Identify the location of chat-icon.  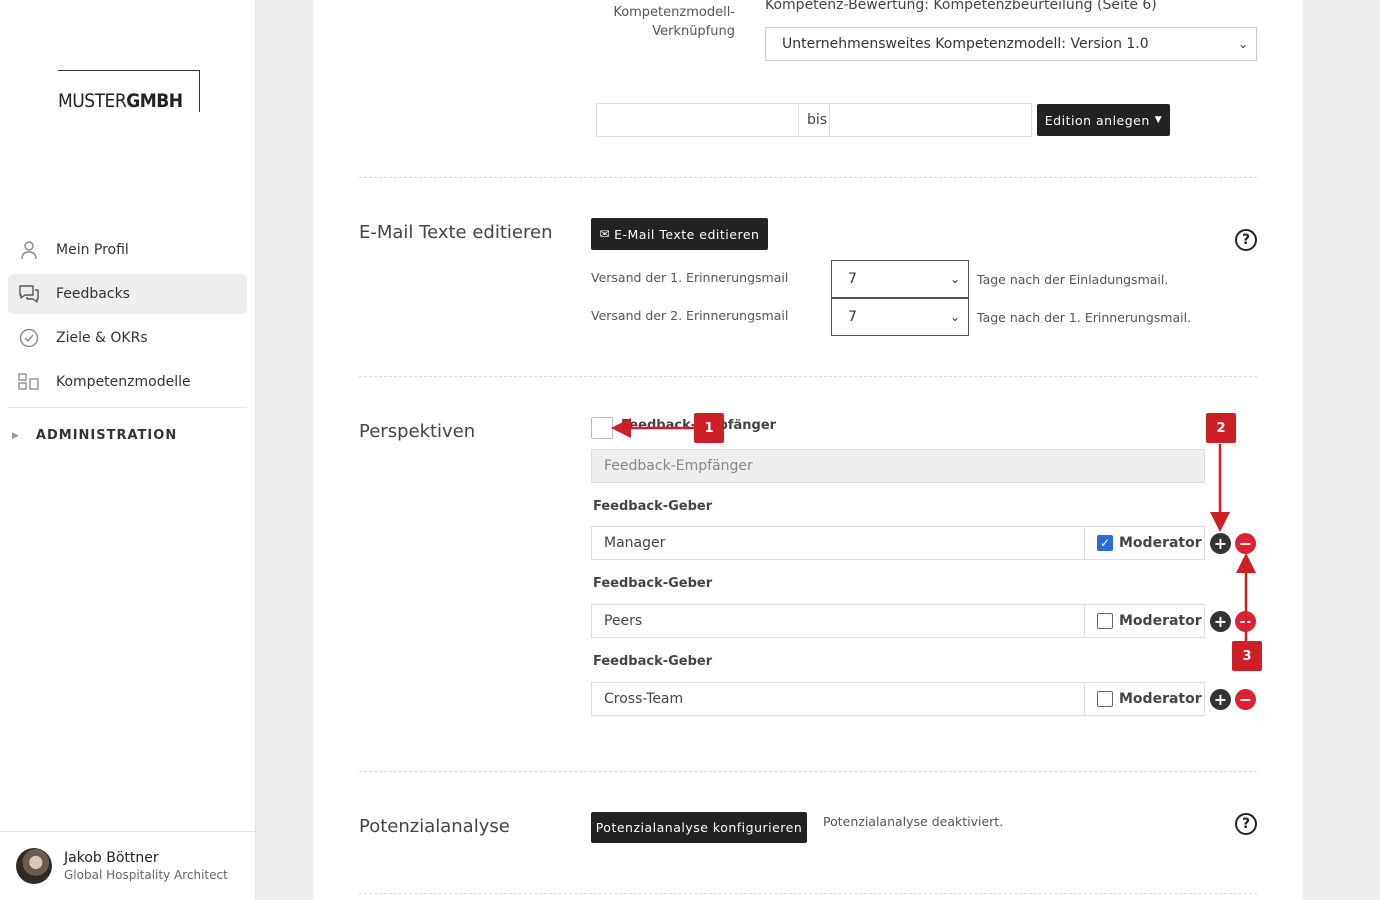
(29, 294).